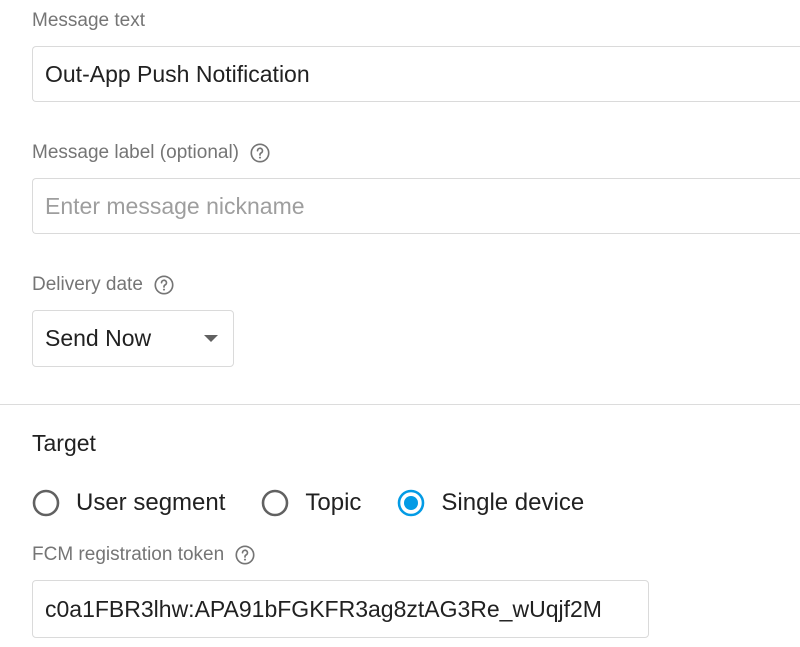 Image resolution: width=800 pixels, height=647 pixels. I want to click on fcm-token-label: FCM registration token, so click(144, 555).